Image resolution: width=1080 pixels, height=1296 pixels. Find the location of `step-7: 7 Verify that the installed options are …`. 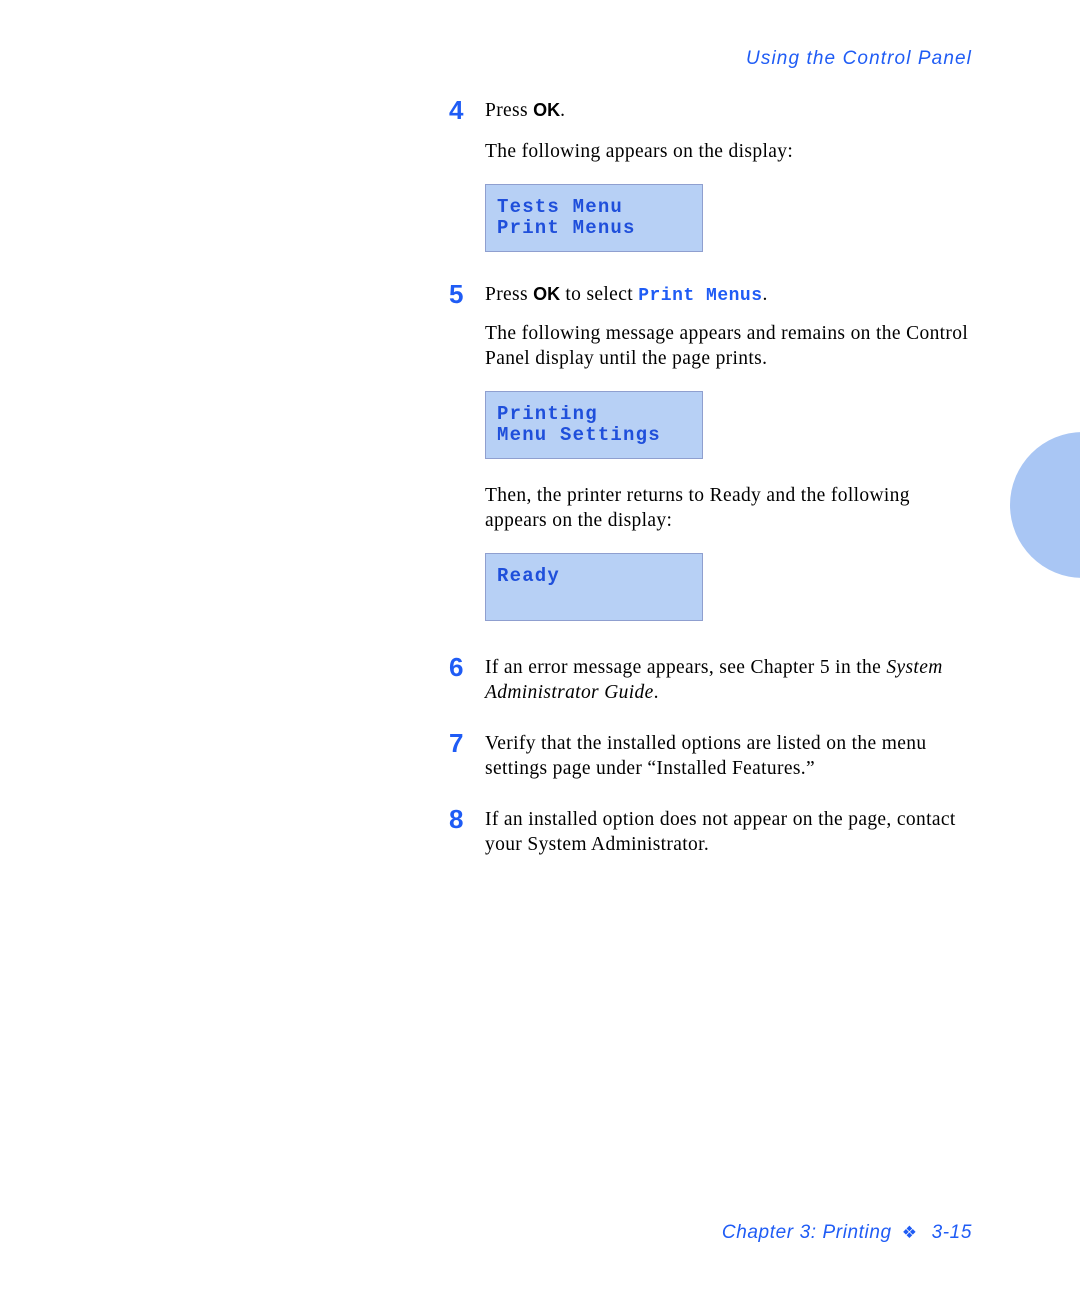

step-7: 7 Verify that the installed options are … is located at coordinates (709, 754).